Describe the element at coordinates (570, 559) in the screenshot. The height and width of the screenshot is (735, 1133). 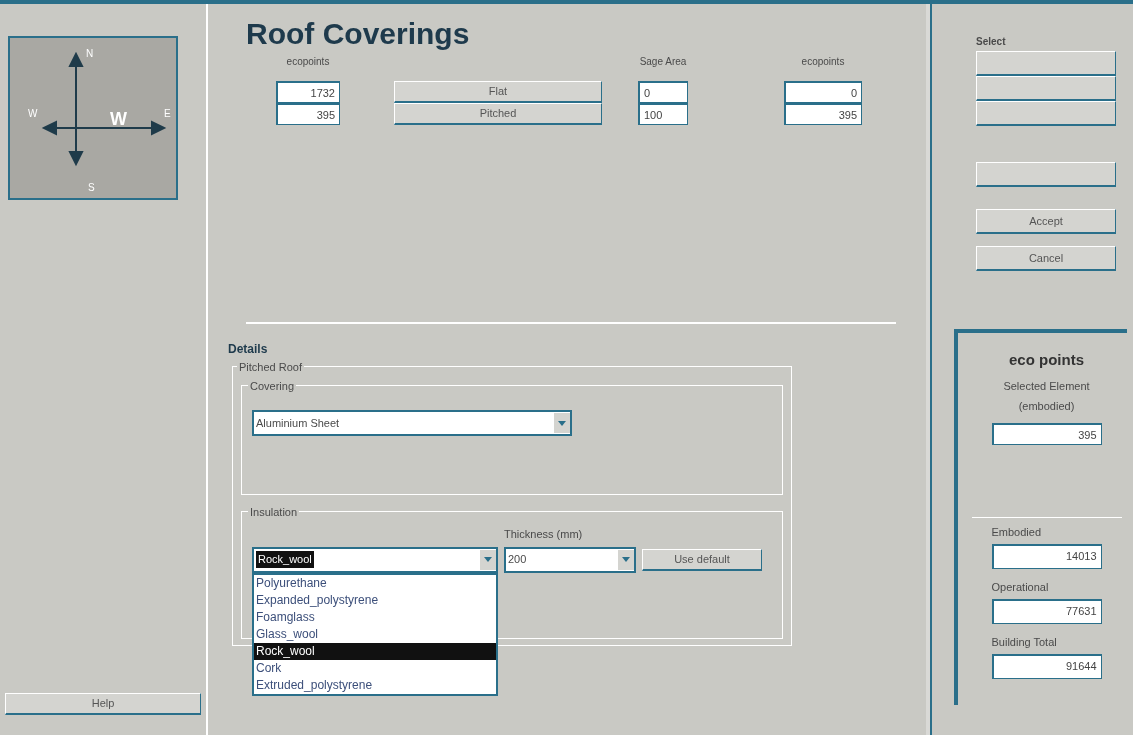
I see `thickness-dropdown: 200` at that location.